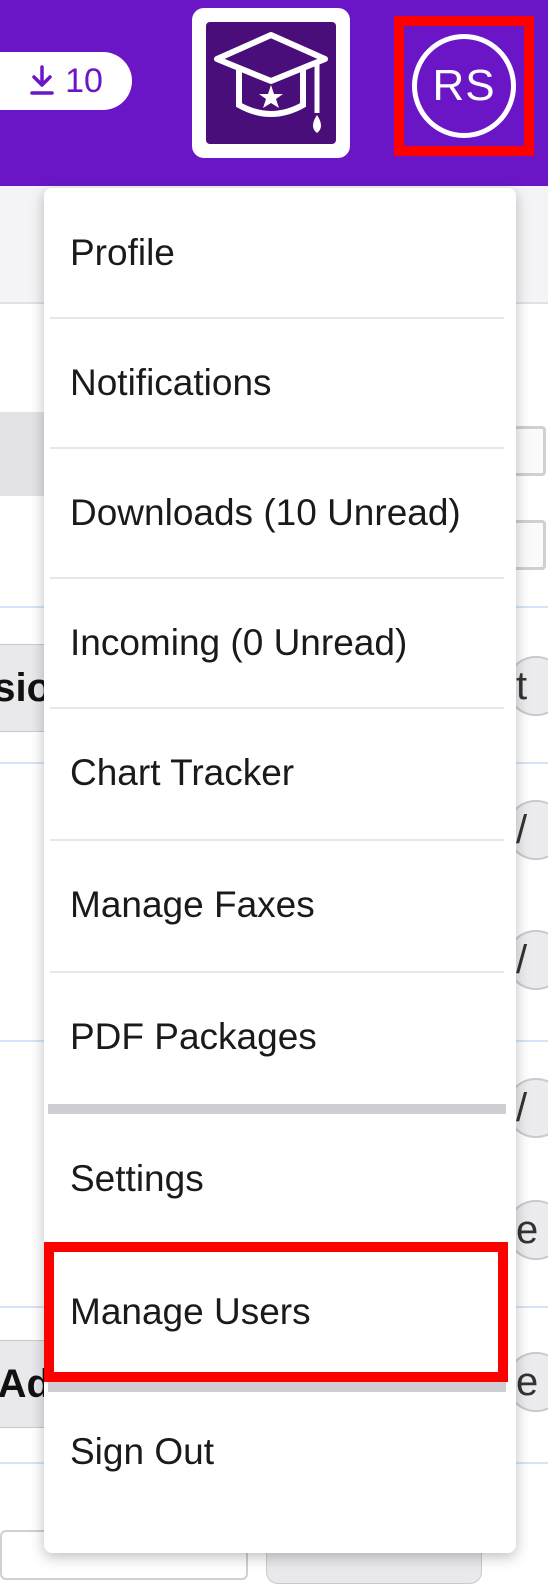 The width and height of the screenshot is (548, 1595). I want to click on menu-item-incoming: Incoming (0 Unread), so click(276, 643).